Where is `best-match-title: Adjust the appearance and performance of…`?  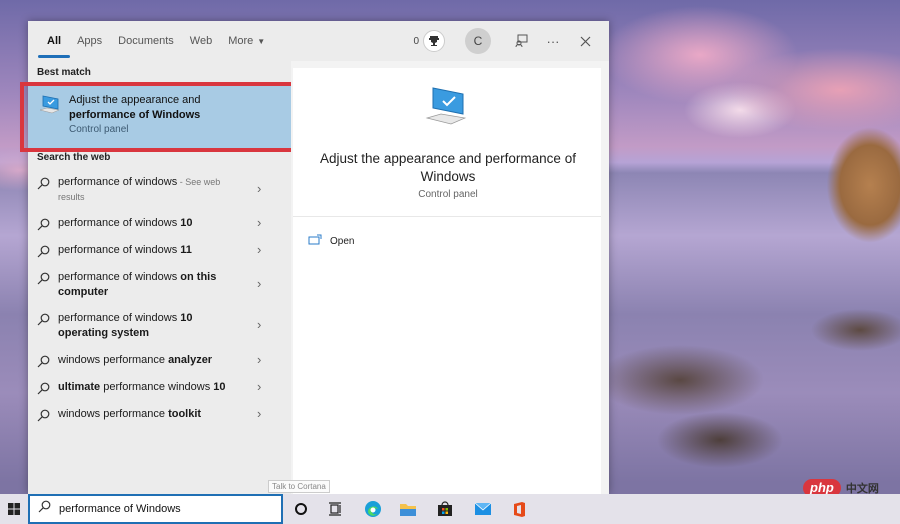
best-match-title: Adjust the appearance and performance of… is located at coordinates (174, 108).